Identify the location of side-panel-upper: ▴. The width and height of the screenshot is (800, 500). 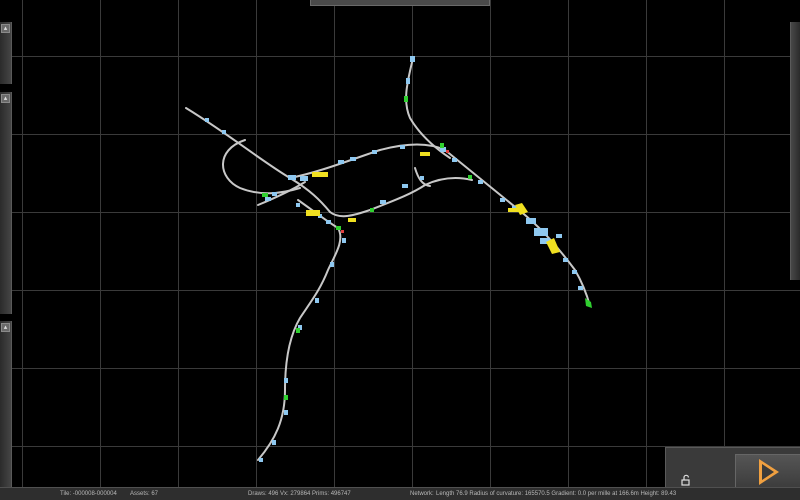
(6, 53).